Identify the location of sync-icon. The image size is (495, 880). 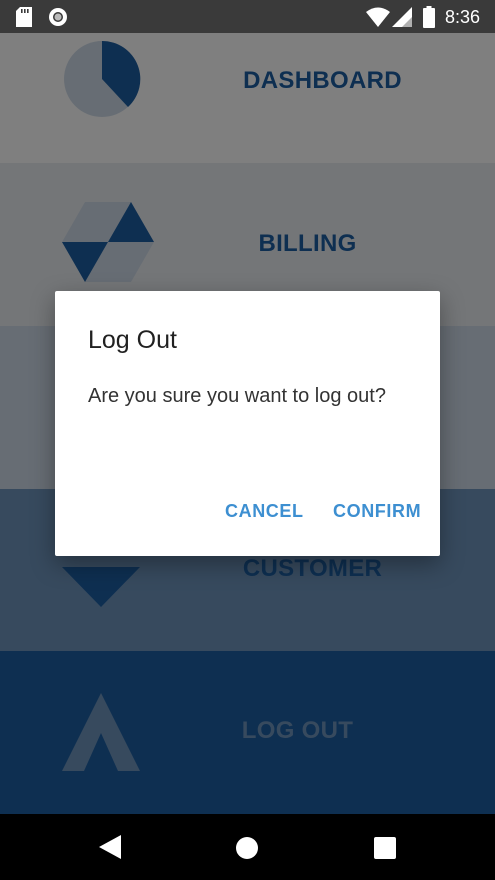
(58, 19).